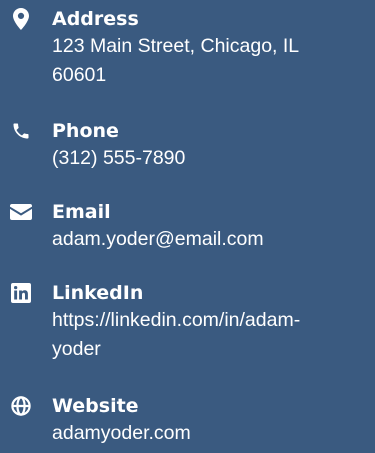 Image resolution: width=375 pixels, height=453 pixels. I want to click on linkedin-url-line-1: https://linkedin.com/in/adam-, so click(176, 320).